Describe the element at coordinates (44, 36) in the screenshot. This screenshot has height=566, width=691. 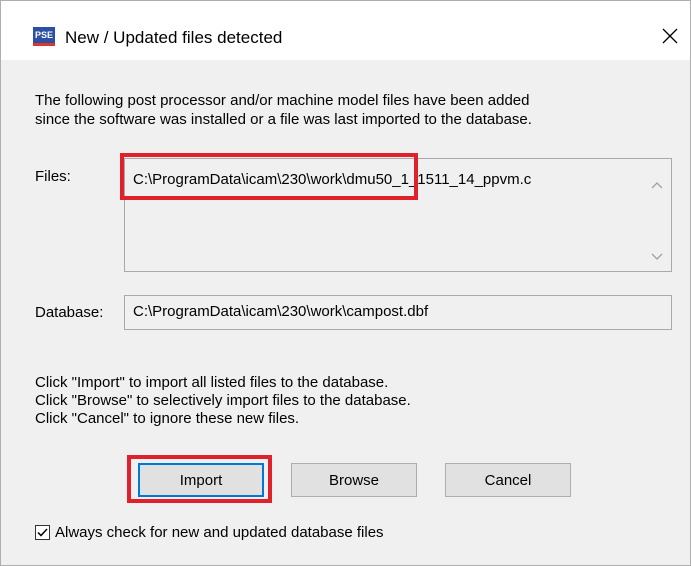
I see `app-logo-icon: PSE` at that location.